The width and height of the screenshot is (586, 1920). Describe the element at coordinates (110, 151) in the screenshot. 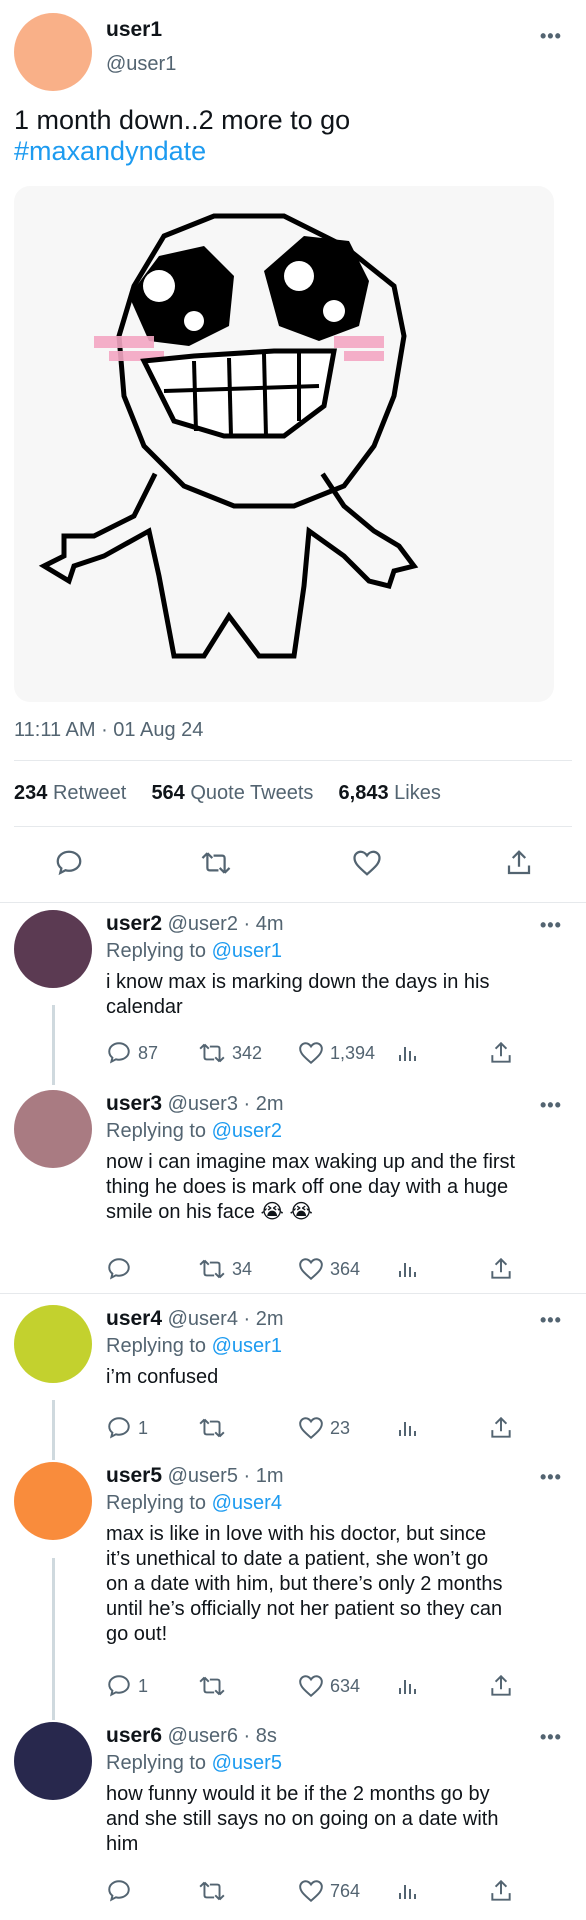

I see `hashtag-link: #maxandyndate` at that location.